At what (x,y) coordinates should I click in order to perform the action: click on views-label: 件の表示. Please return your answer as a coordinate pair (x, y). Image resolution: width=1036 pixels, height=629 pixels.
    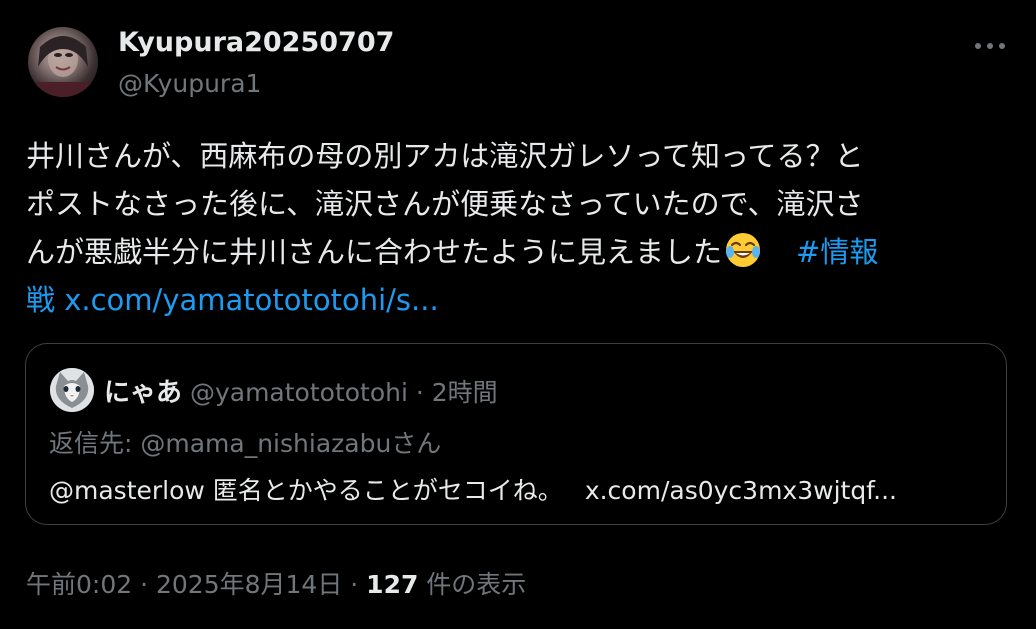
    Looking at the image, I should click on (472, 584).